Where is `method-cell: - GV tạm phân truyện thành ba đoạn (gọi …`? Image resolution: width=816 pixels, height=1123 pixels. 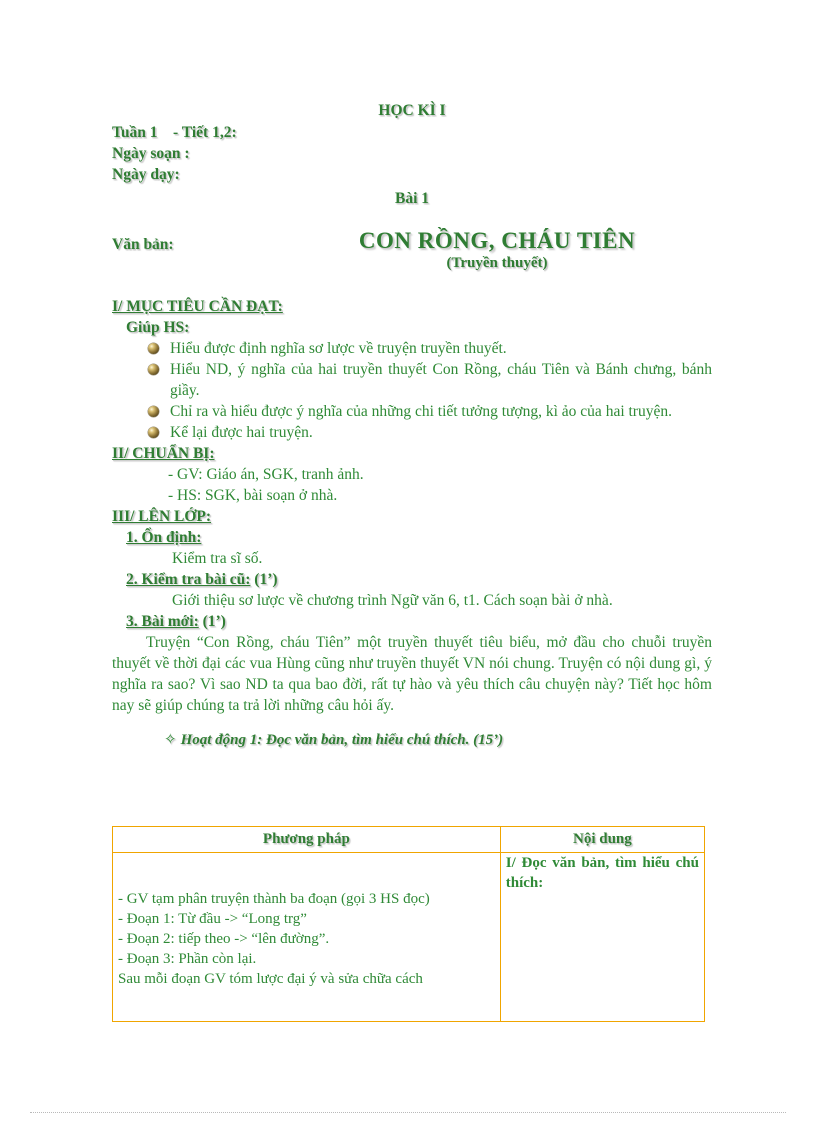
method-cell: - GV tạm phân truyện thành ba đoạn (gọi … is located at coordinates (306, 937).